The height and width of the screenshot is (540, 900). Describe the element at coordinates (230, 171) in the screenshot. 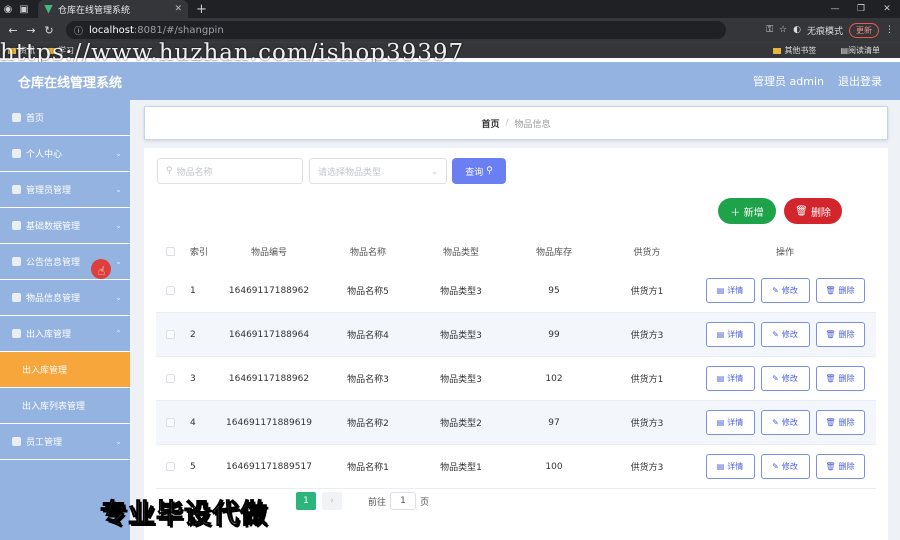

I see `goods-name-search-input: ⚲ 物品名称` at that location.